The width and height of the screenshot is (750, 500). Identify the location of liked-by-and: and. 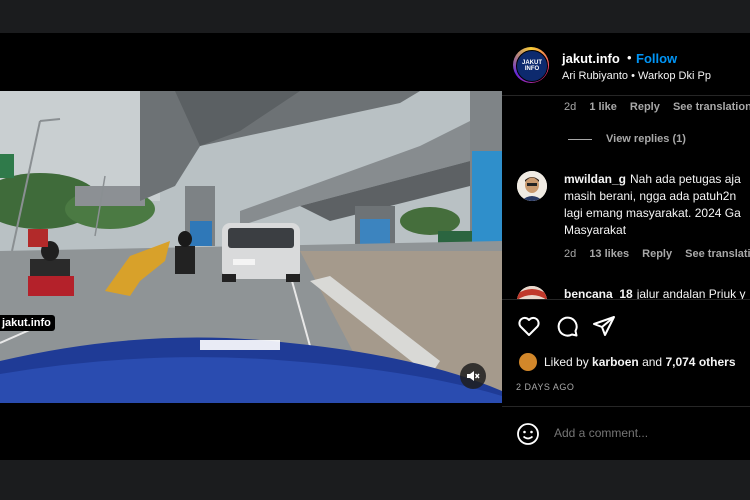
(652, 362).